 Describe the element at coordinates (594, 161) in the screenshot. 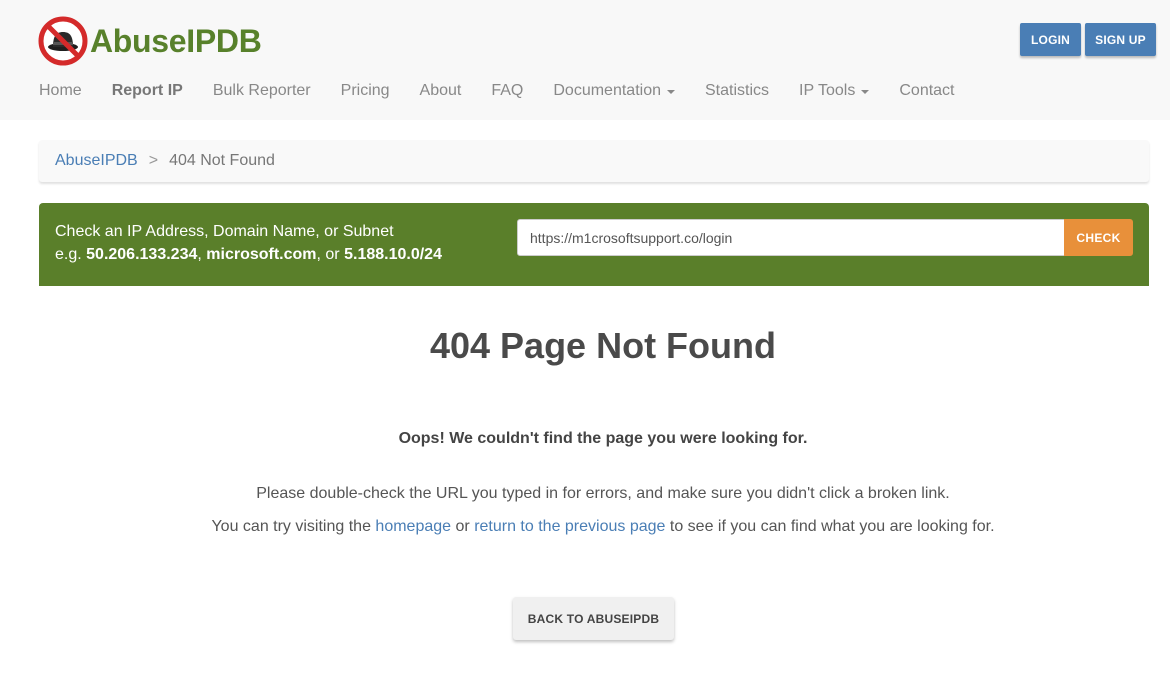

I see `breadcrumb: AbuseIPDB > 404 Not Found` at that location.